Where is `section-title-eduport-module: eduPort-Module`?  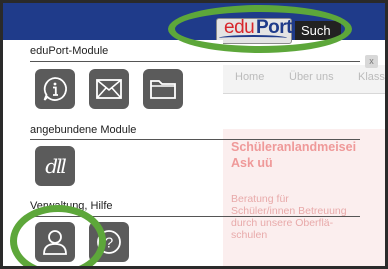 section-title-eduport-module: eduPort-Module is located at coordinates (69, 51).